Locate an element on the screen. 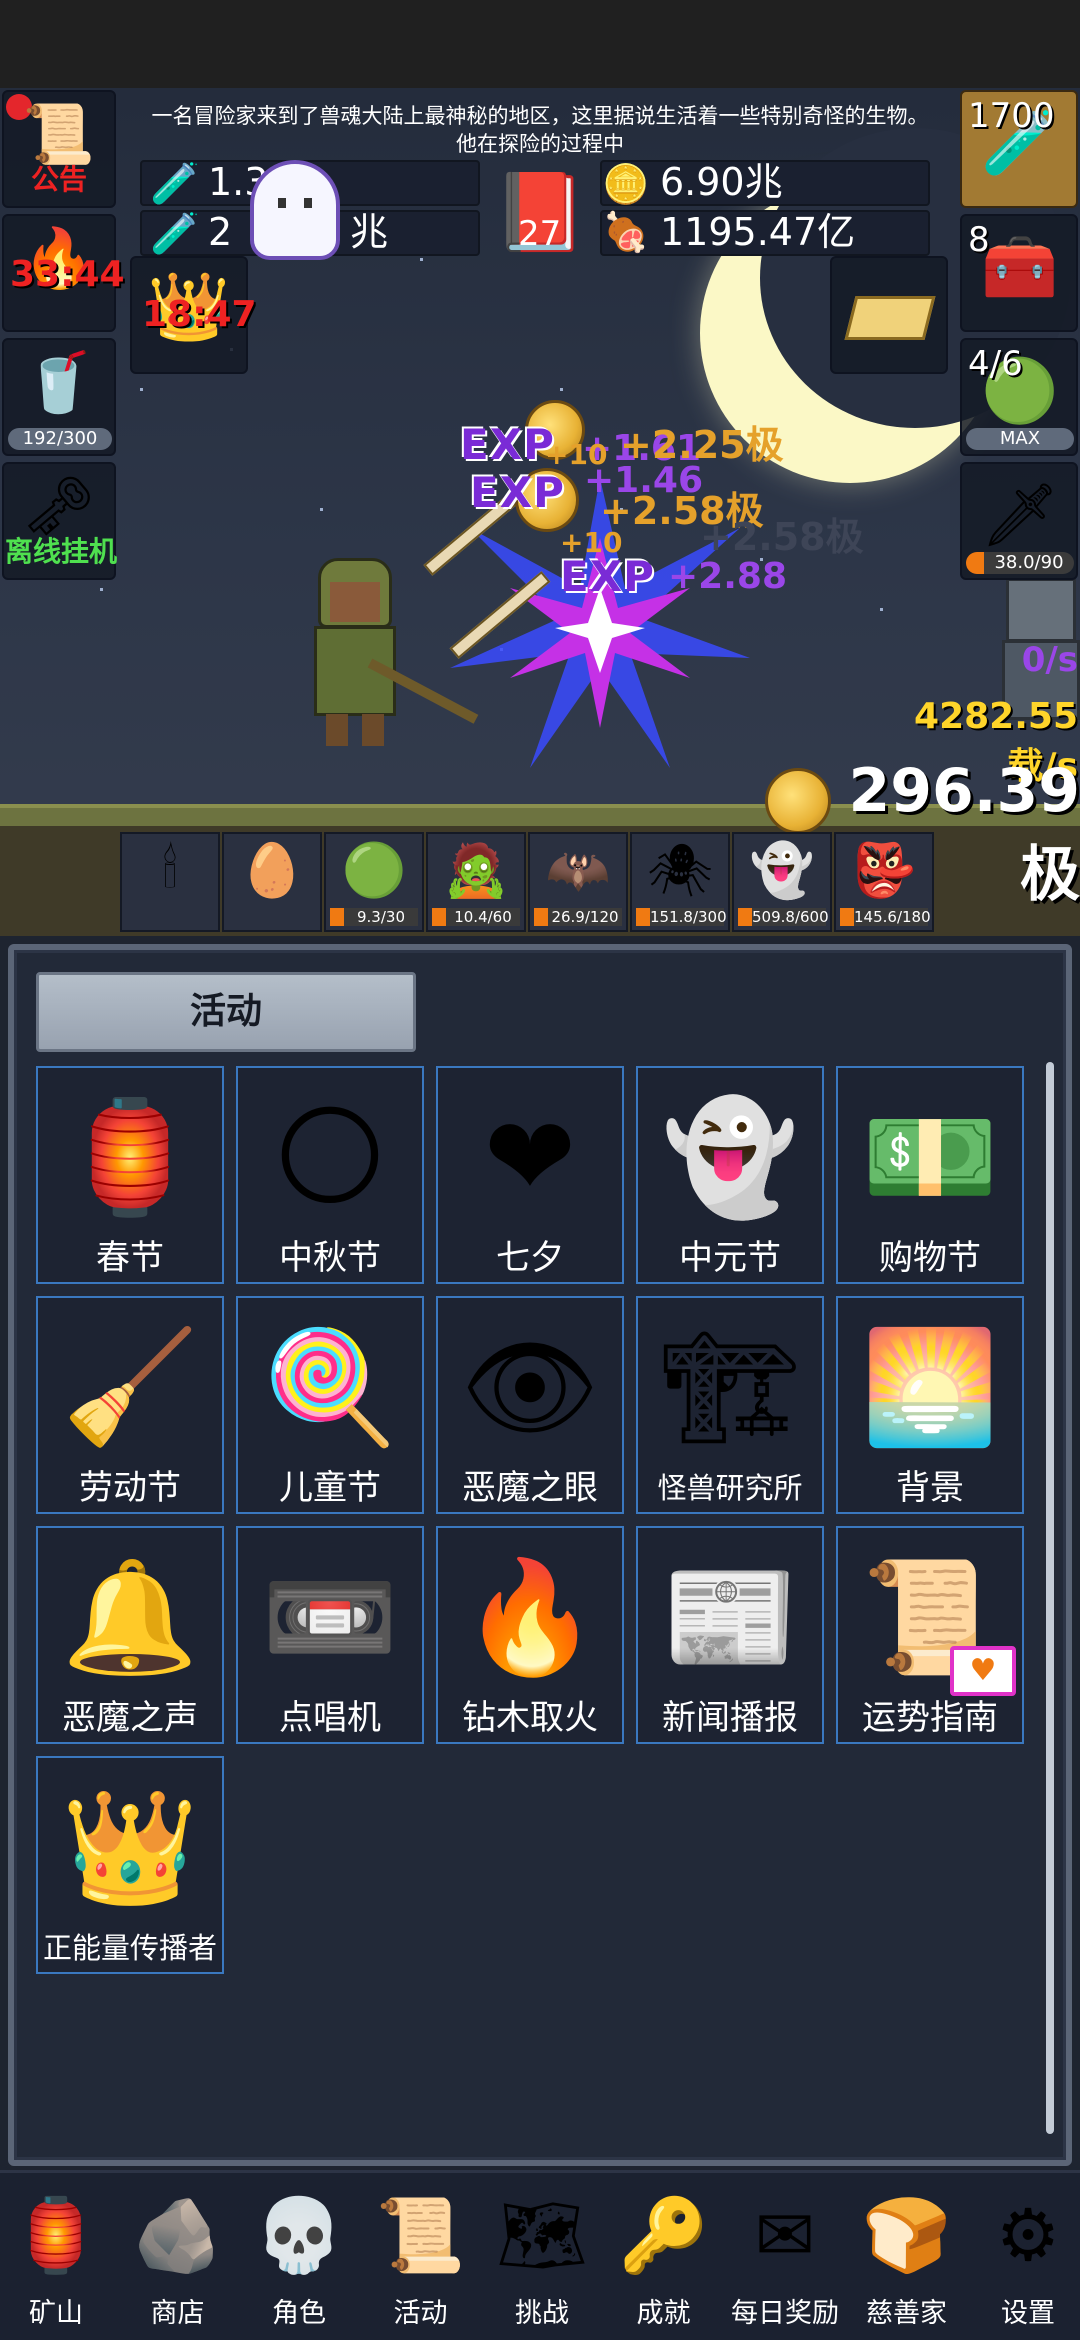 The image size is (1080, 2340). candle-icon: 🕯 is located at coordinates (170, 870).